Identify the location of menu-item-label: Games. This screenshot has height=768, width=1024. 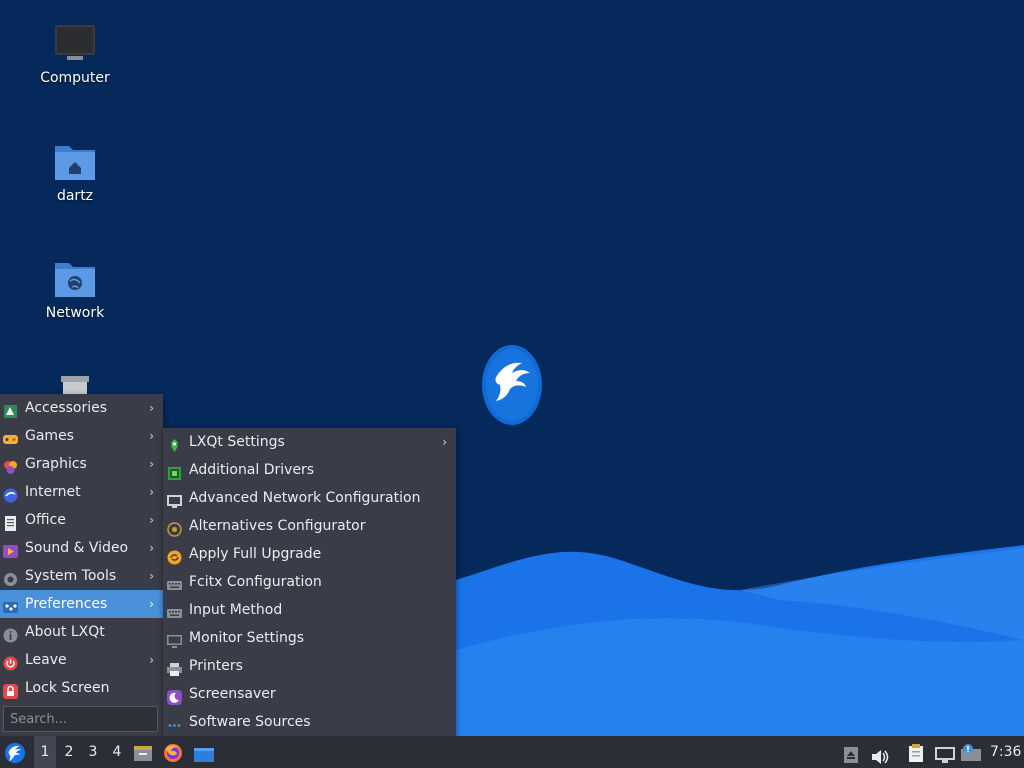
(49, 436).